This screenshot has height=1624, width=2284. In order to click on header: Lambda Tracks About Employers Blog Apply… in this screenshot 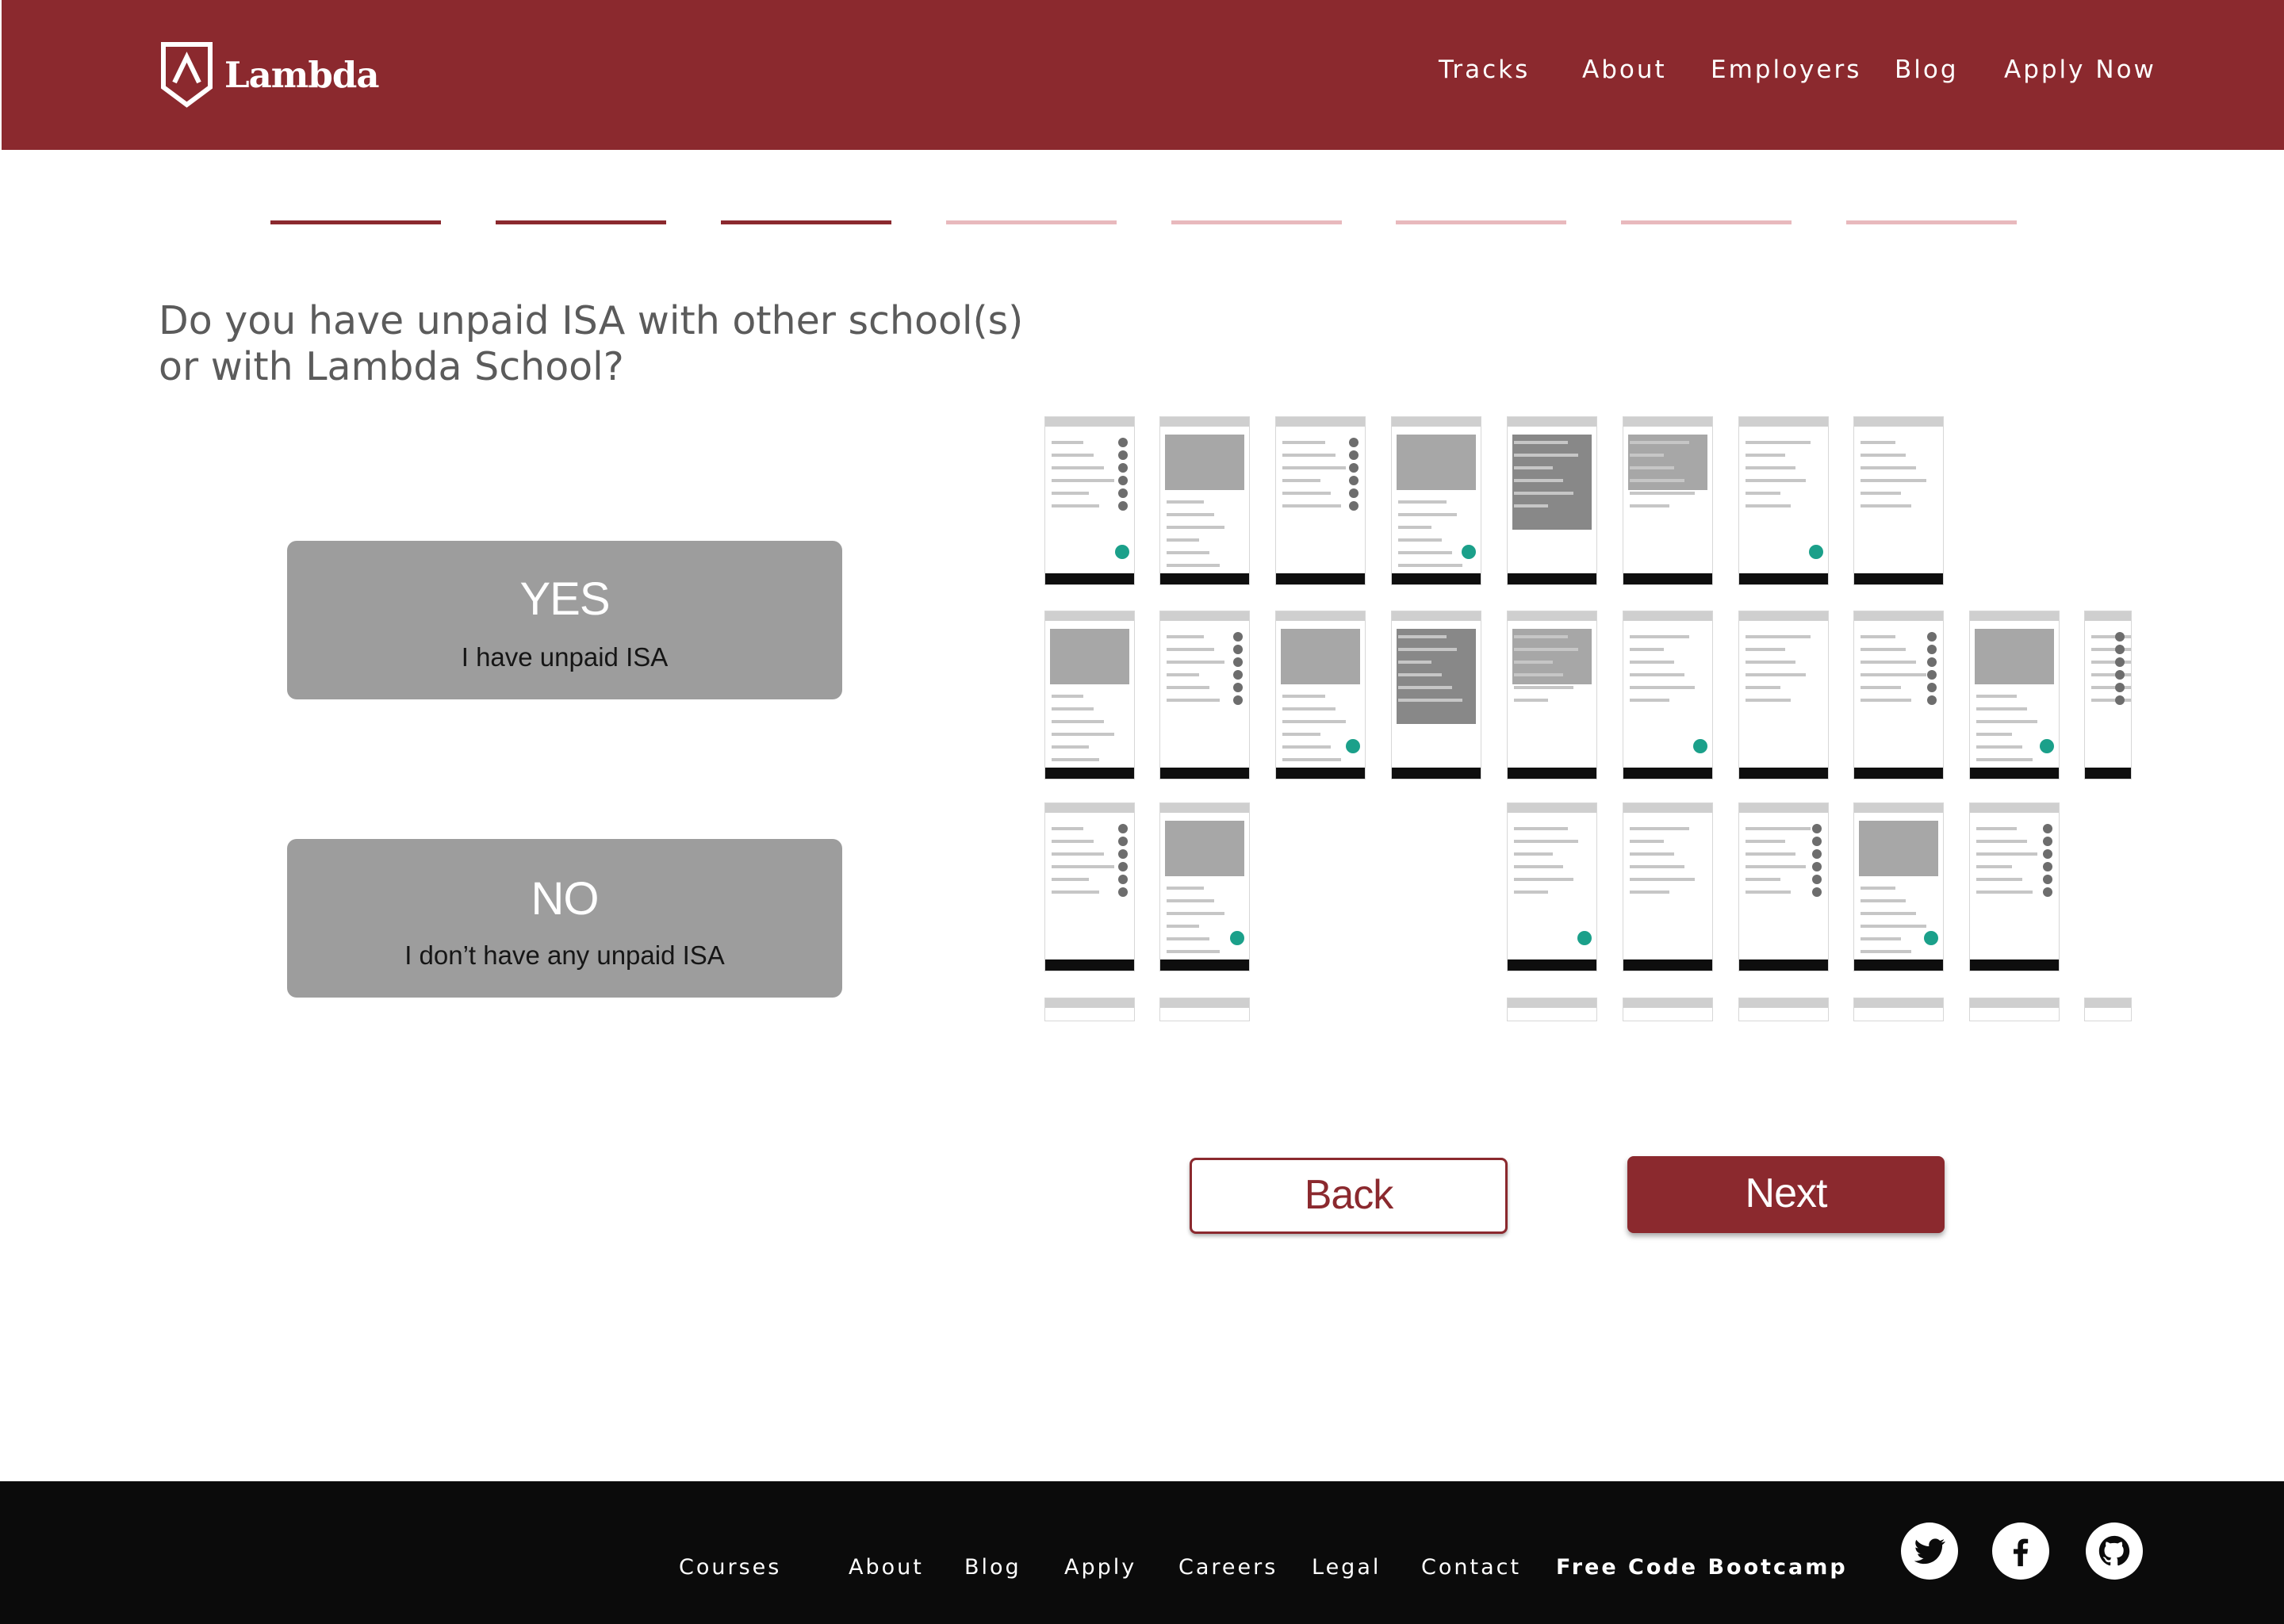, I will do `click(1143, 75)`.